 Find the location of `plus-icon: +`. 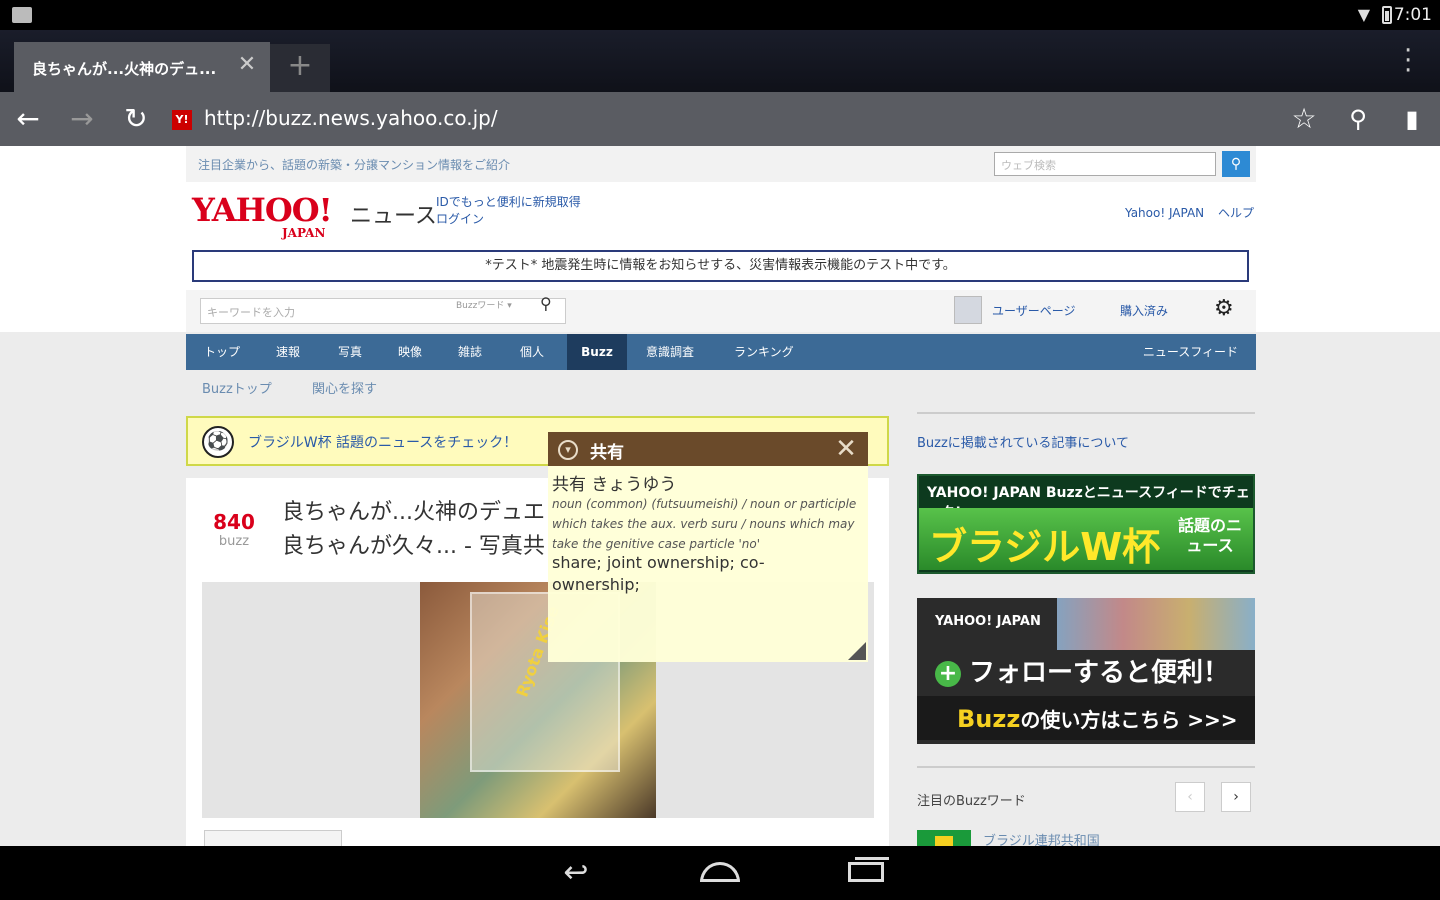

plus-icon: + is located at coordinates (948, 673).